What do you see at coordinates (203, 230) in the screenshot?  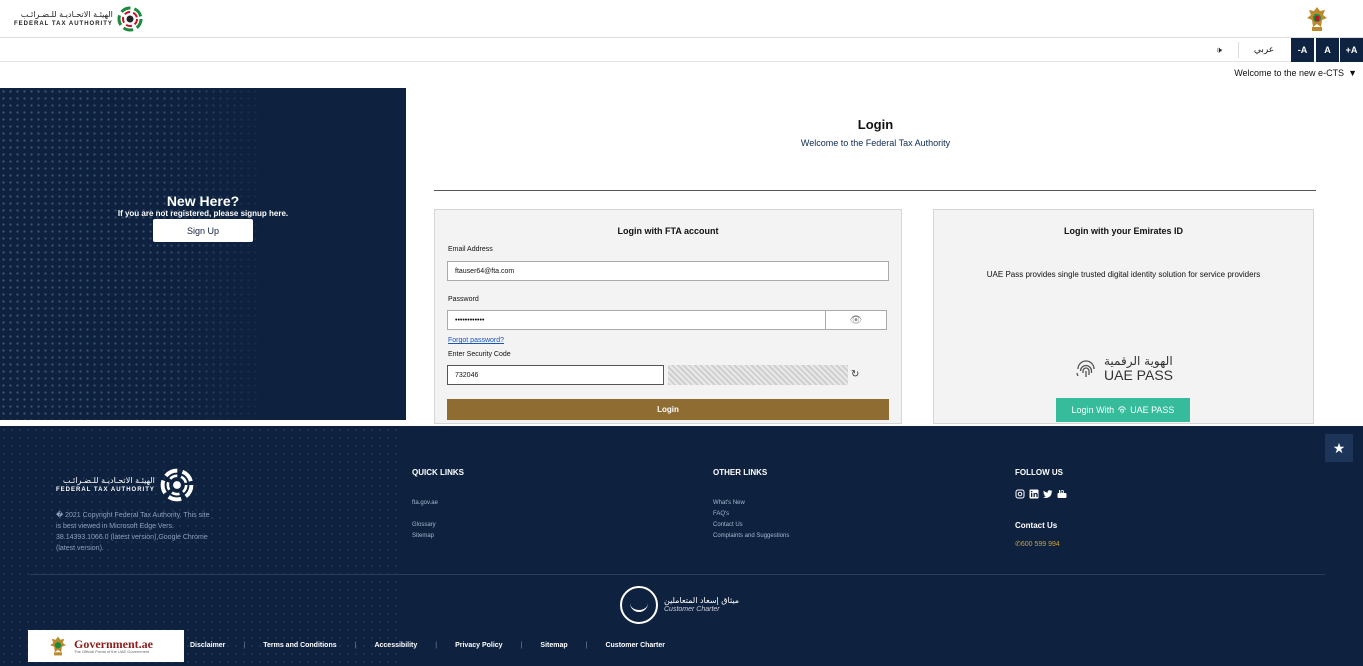 I see `sign-up-button: Sign Up` at bounding box center [203, 230].